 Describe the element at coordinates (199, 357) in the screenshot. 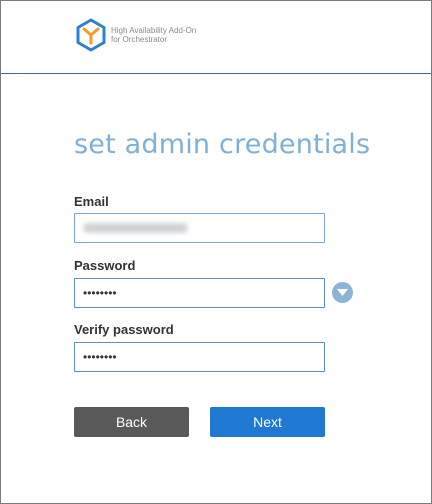

I see `verify-password-field` at that location.